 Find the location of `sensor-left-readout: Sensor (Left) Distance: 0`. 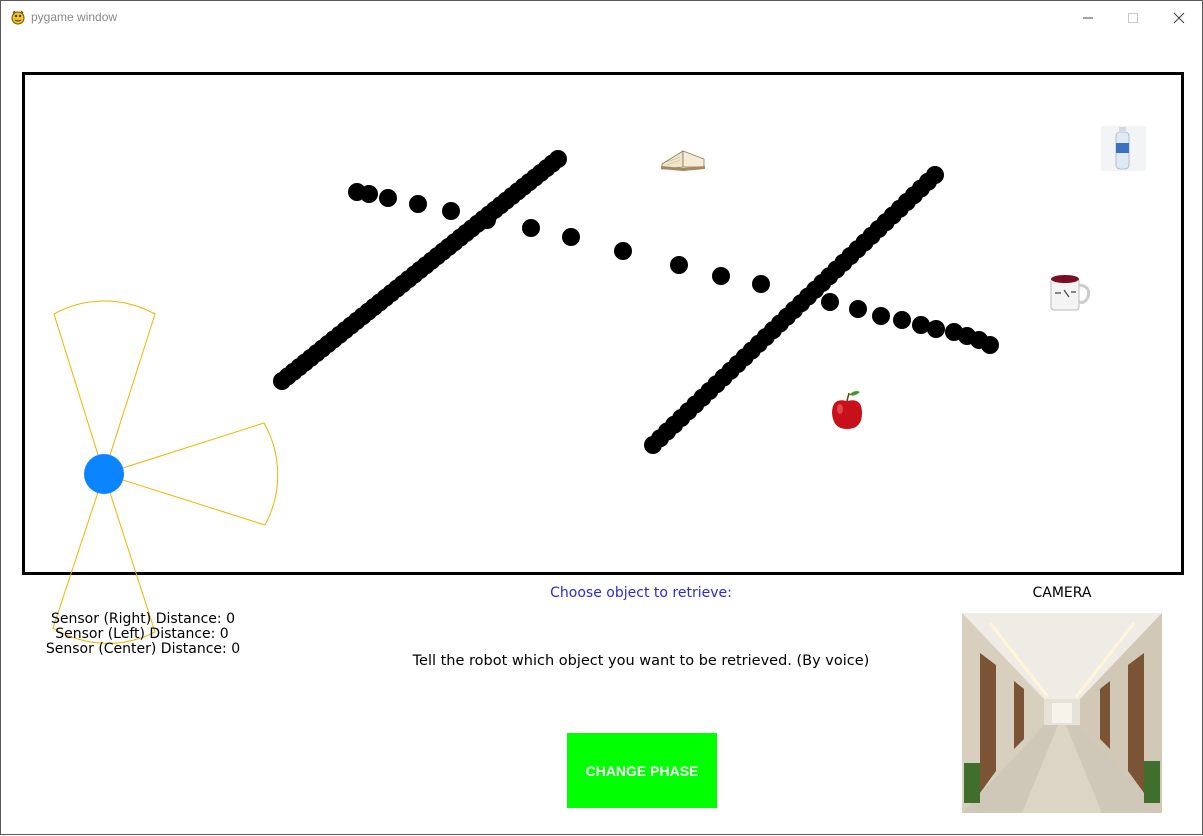

sensor-left-readout: Sensor (Left) Distance: 0 is located at coordinates (142, 634).